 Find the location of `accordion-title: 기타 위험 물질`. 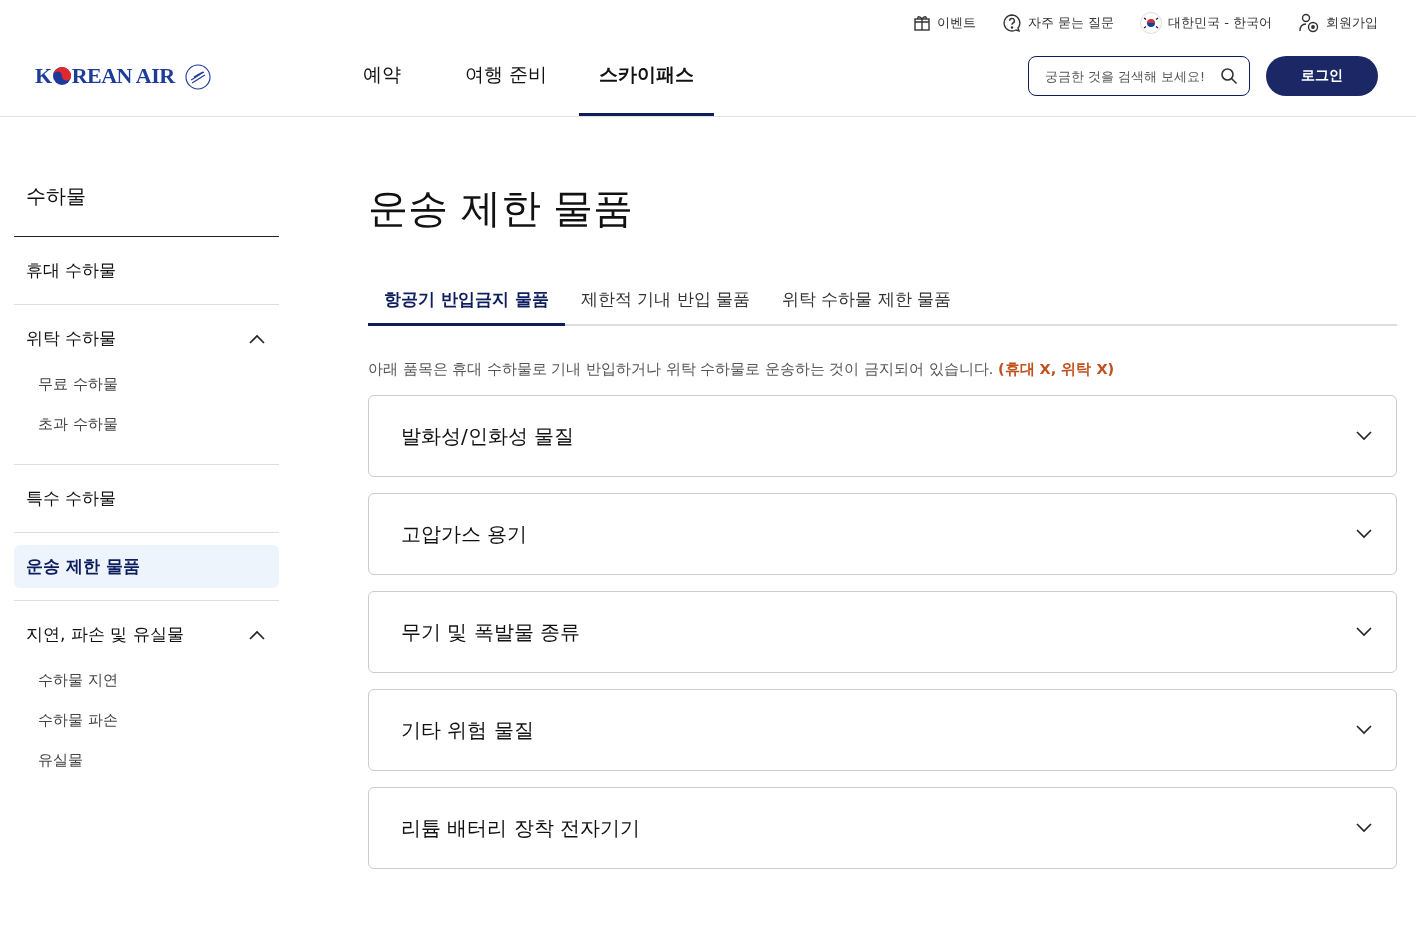

accordion-title: 기타 위험 물질 is located at coordinates (467, 730).